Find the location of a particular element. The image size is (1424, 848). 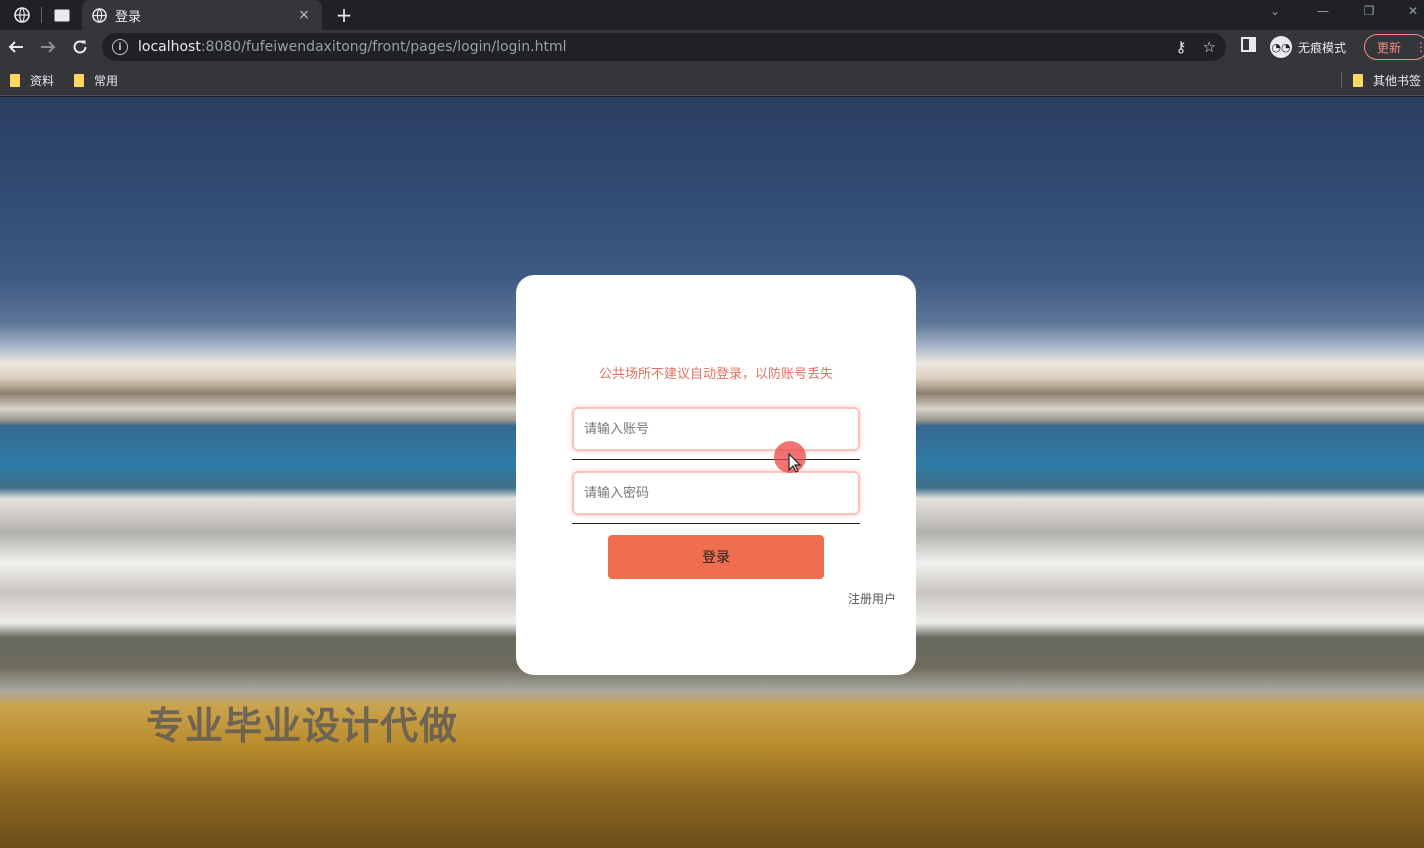

pinned-tab-globe is located at coordinates (22, 15).